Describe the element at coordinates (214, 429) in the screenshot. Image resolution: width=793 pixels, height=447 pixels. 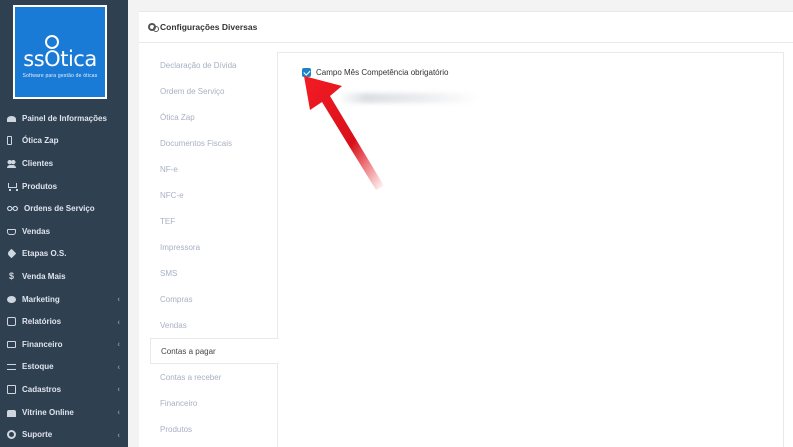
I see `tab-produtos: Produtos` at that location.